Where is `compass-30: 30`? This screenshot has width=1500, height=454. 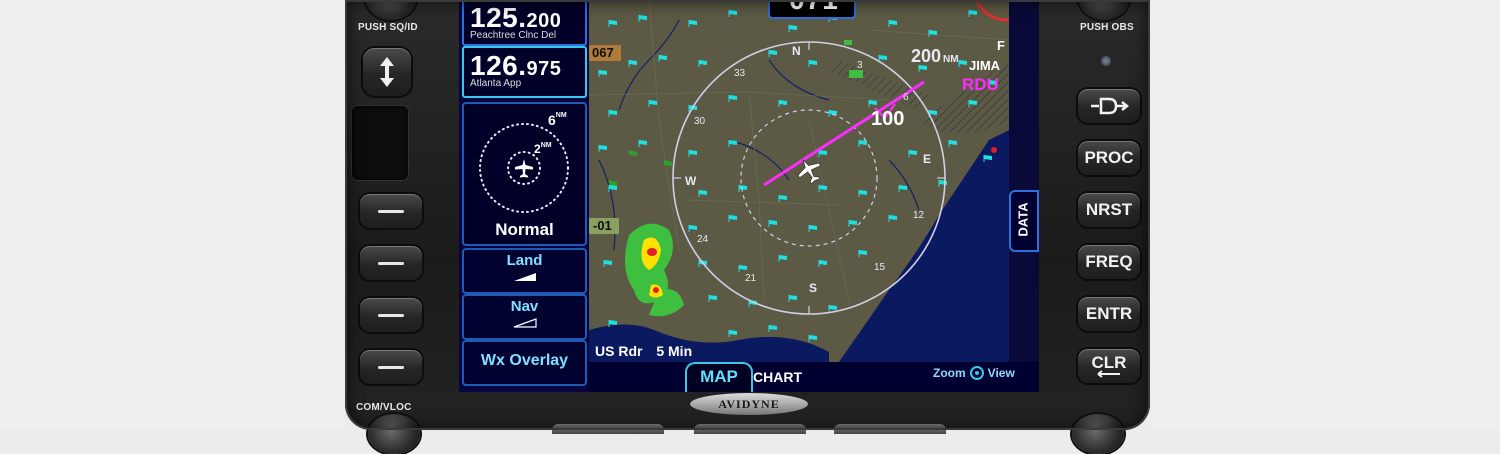
compass-30: 30 is located at coordinates (700, 121).